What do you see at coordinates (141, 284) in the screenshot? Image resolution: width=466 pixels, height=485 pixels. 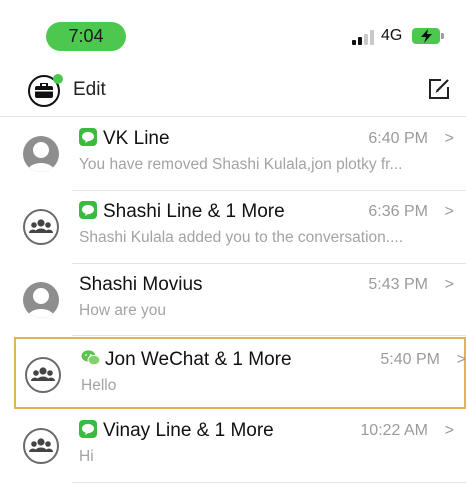 I see `conversation-title: Shashi Movius` at bounding box center [141, 284].